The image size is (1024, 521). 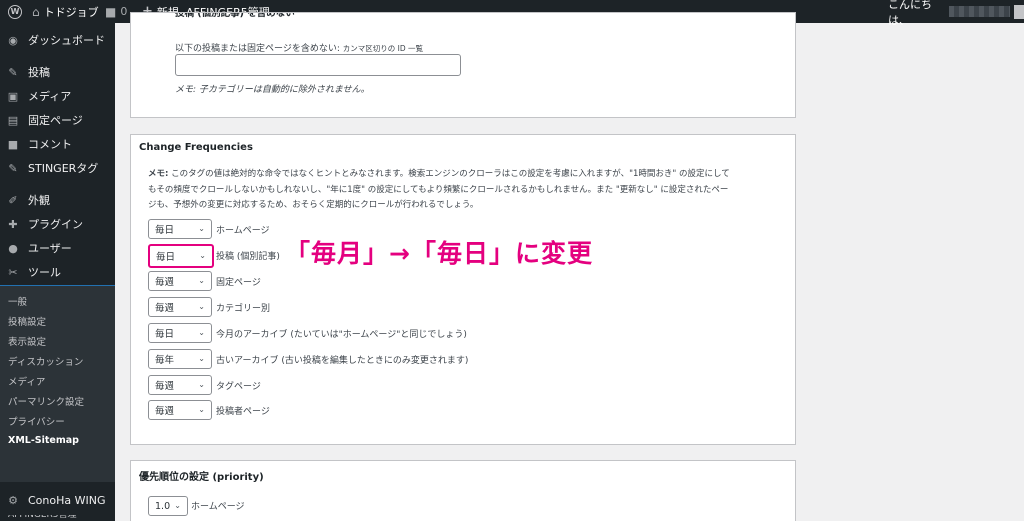 I want to click on site-name: トドジョブ, so click(x=71, y=12).